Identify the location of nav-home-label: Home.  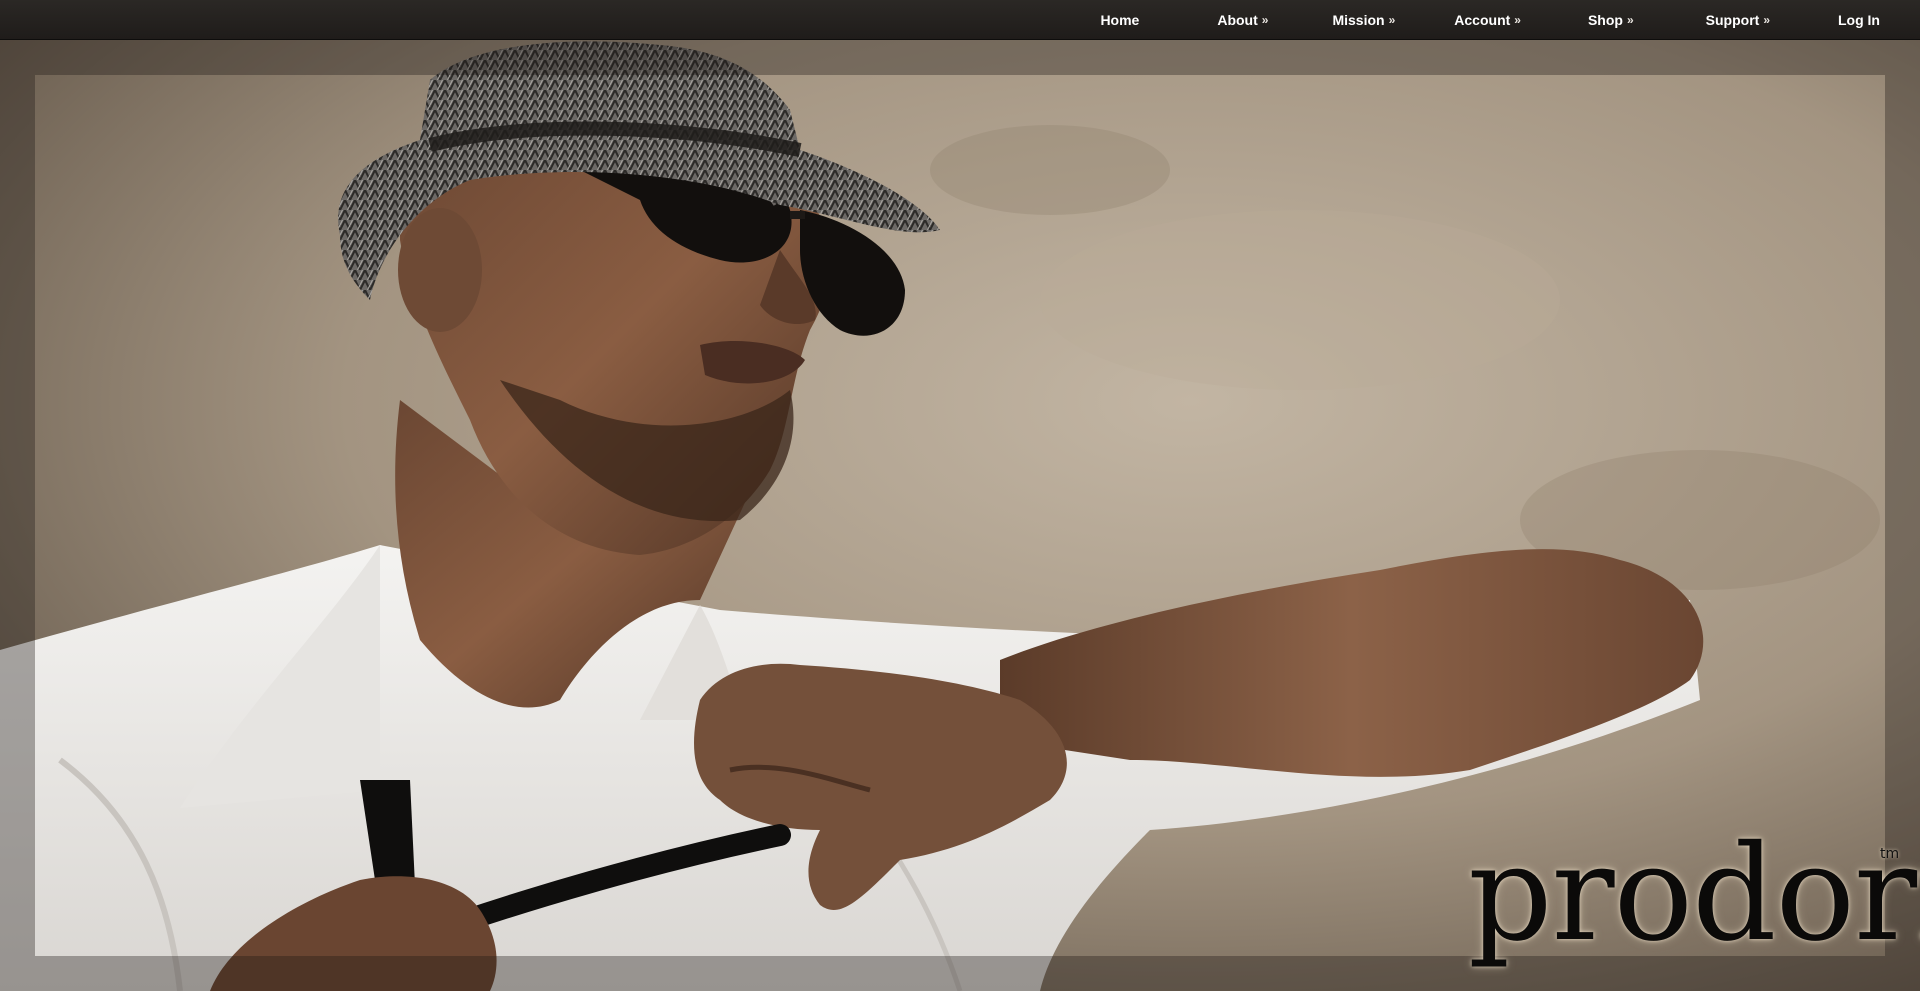
(1120, 20).